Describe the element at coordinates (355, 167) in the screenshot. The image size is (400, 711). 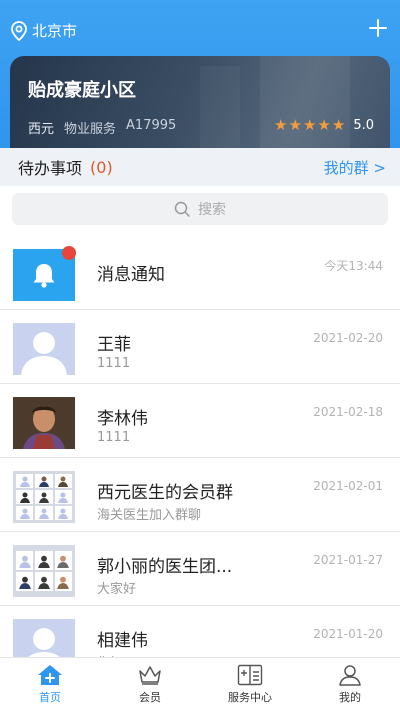
I see `my-groups-link: 我的群 >` at that location.